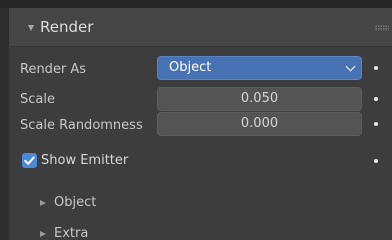 This screenshot has width=392, height=240. Describe the element at coordinates (350, 66) in the screenshot. I see `chevron-down-icon` at that location.